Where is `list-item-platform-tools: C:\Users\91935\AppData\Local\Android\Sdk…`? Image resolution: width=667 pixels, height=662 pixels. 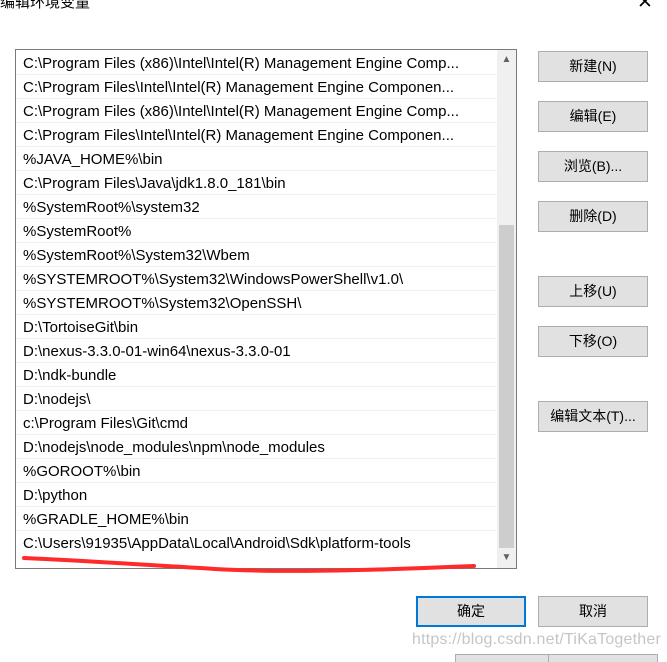
list-item-platform-tools: C:\Users\91935\AppData\Local\Android\Sdk… is located at coordinates (256, 543).